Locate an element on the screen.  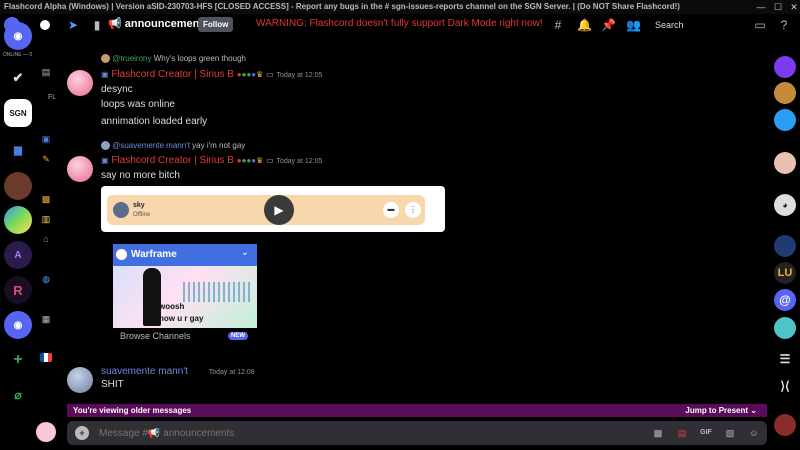
list-icon: ☰ is located at coordinates (785, 359).